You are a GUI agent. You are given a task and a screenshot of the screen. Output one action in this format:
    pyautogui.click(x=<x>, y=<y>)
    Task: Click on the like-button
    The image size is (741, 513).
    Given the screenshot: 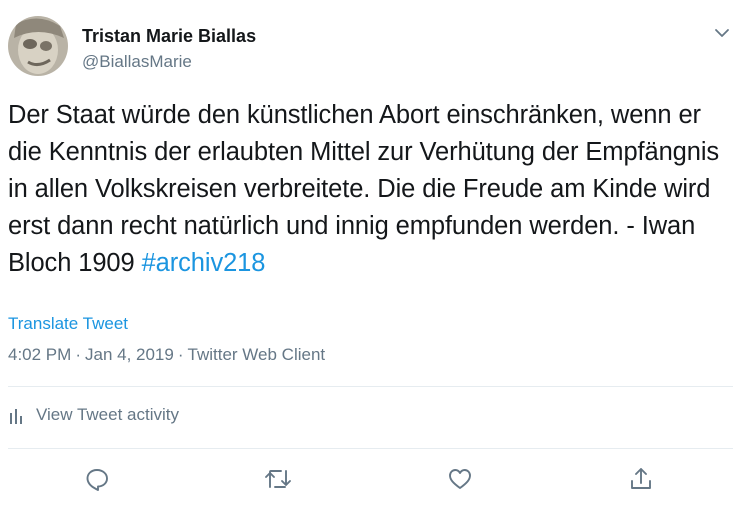 What is the action you would take?
    pyautogui.click(x=460, y=481)
    